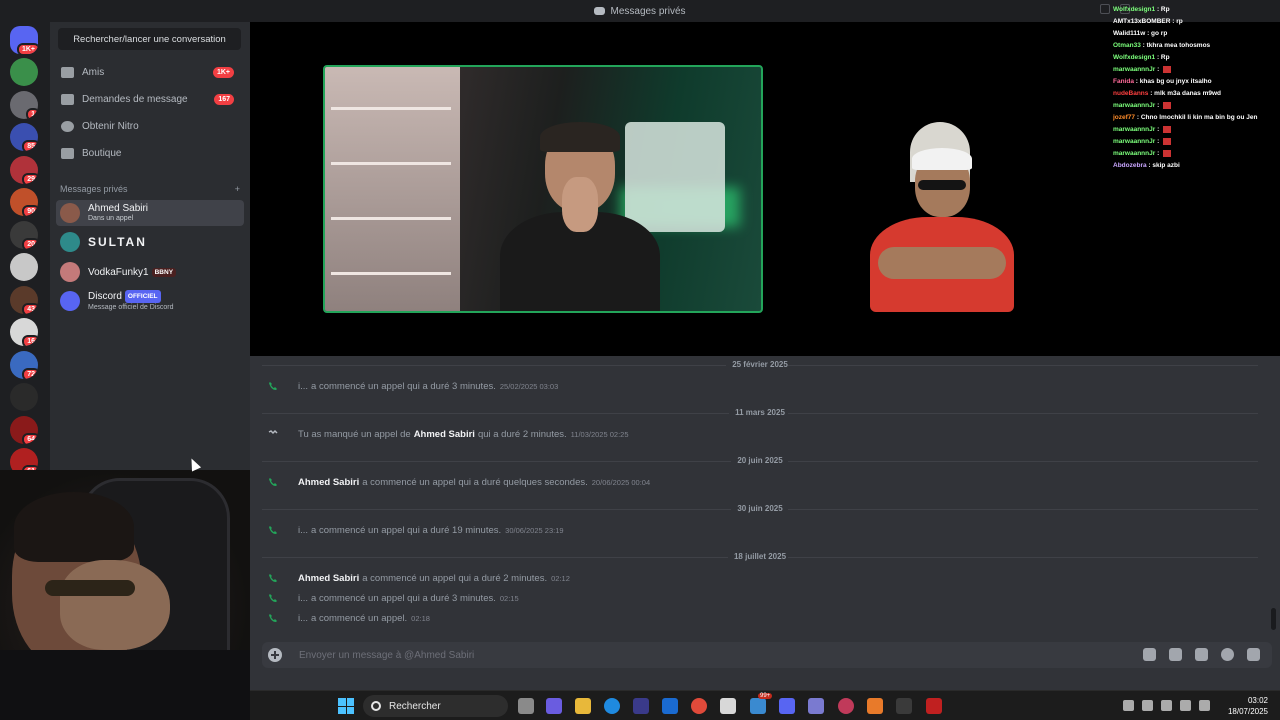  What do you see at coordinates (24, 202) in the screenshot?
I see `server-icon: 90` at bounding box center [24, 202].